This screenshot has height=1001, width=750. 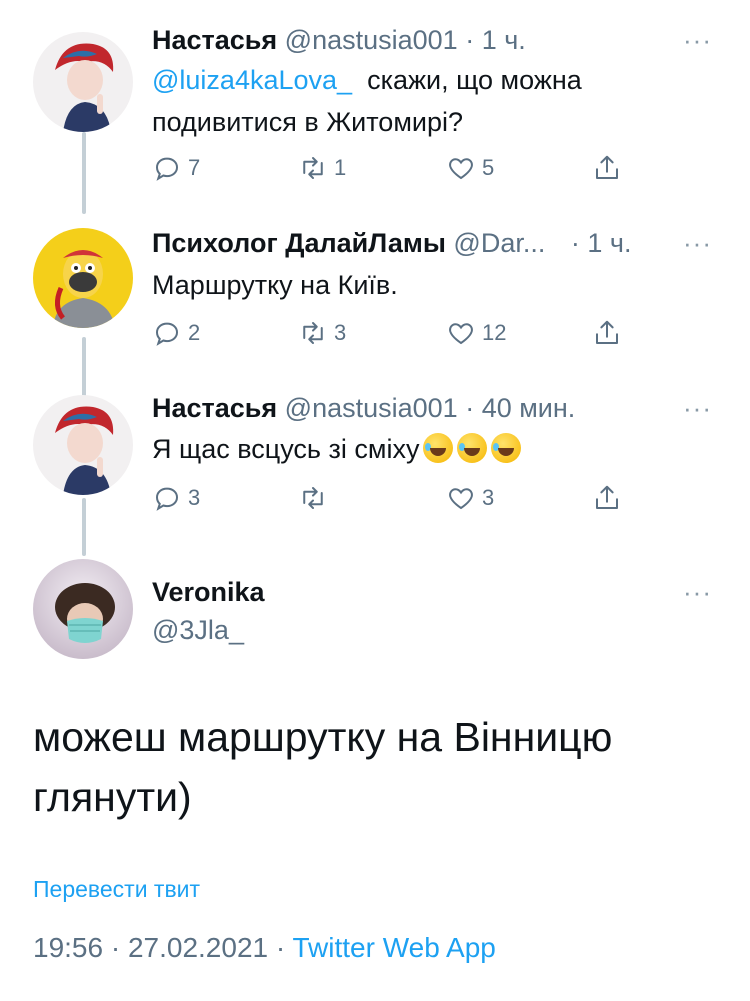 I want to click on retweet-button: 3, so click(x=322, y=333).